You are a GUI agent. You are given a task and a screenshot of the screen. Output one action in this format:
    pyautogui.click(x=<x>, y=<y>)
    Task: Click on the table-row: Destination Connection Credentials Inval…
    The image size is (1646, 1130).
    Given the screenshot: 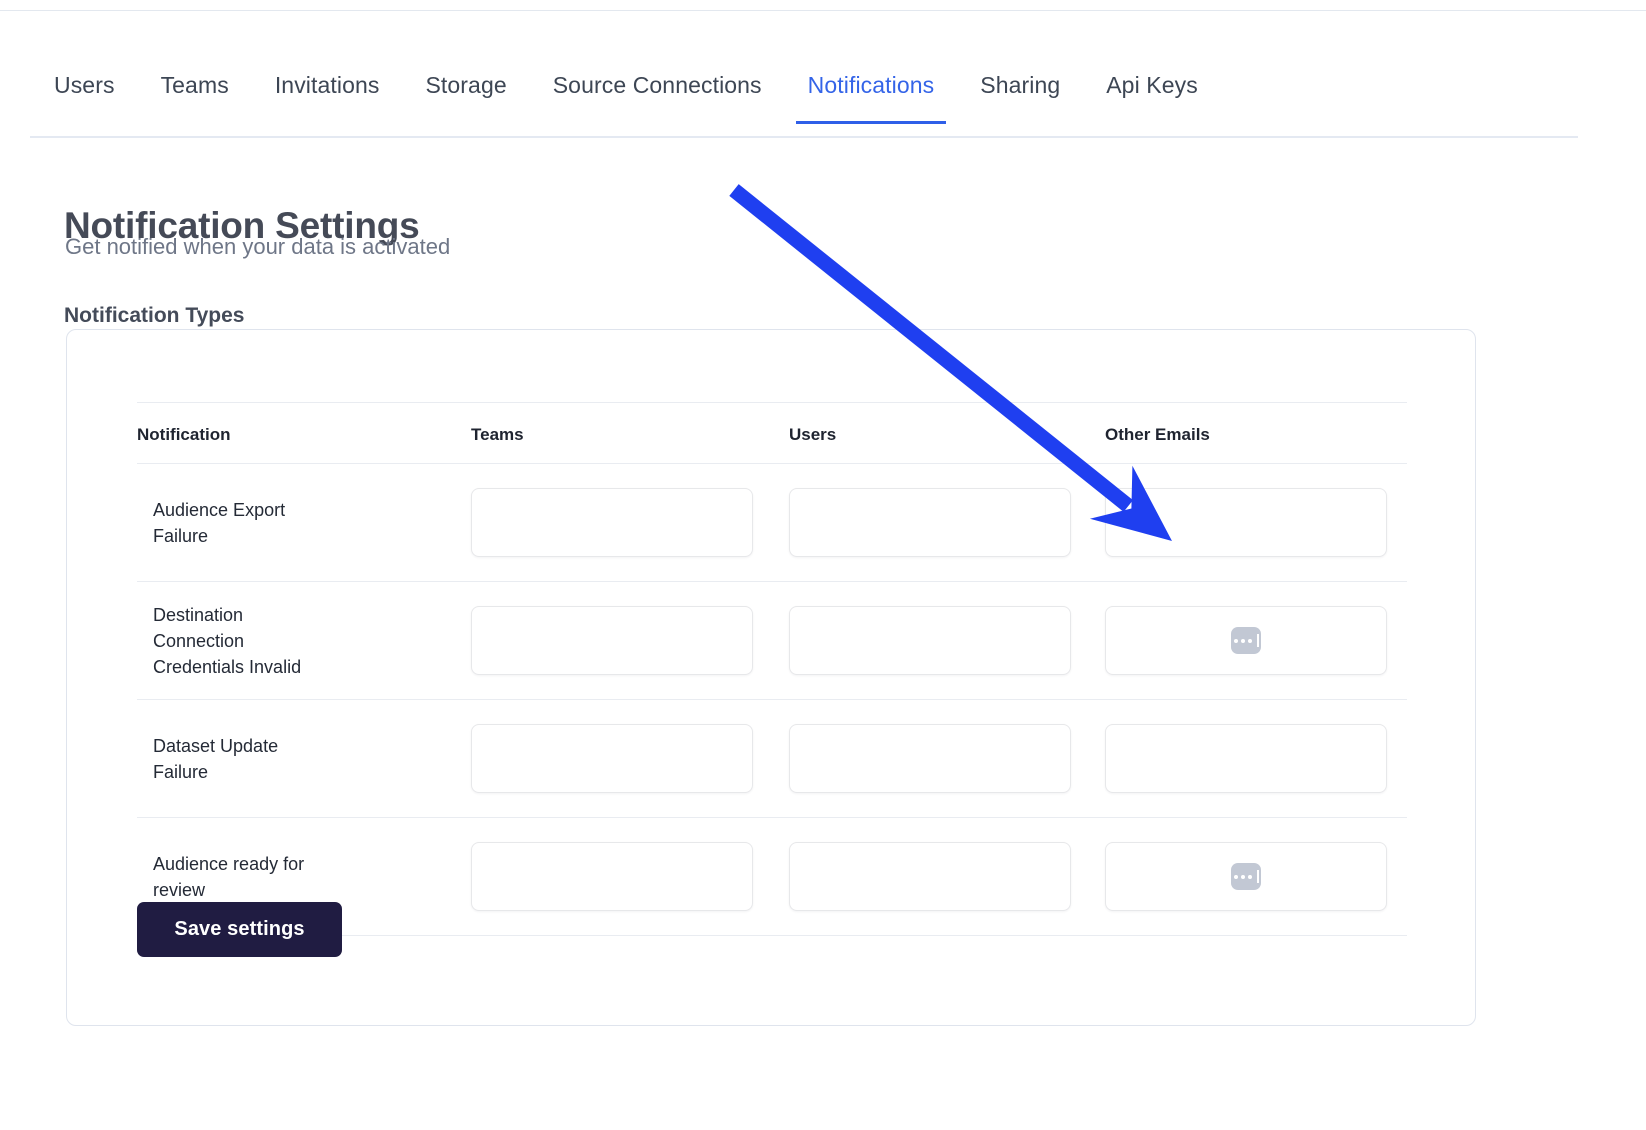 What is the action you would take?
    pyautogui.click(x=772, y=640)
    